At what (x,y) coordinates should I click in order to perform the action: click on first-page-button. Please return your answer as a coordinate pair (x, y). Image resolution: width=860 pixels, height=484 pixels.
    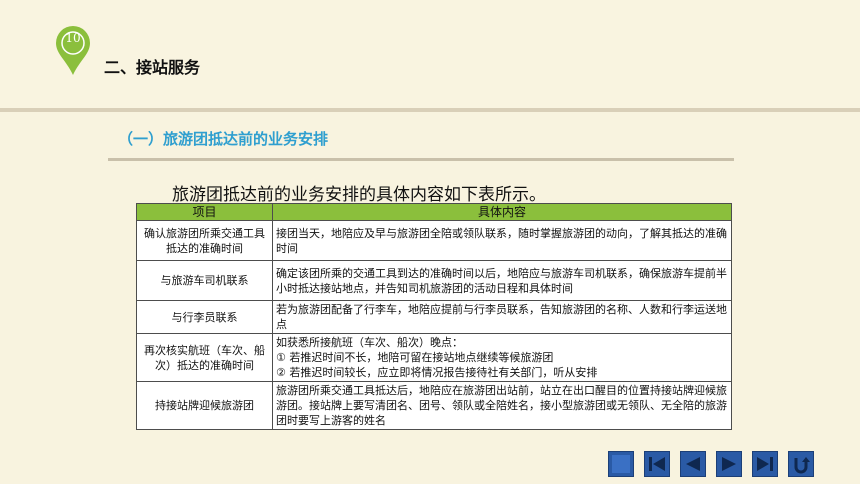
    Looking at the image, I should click on (657, 464).